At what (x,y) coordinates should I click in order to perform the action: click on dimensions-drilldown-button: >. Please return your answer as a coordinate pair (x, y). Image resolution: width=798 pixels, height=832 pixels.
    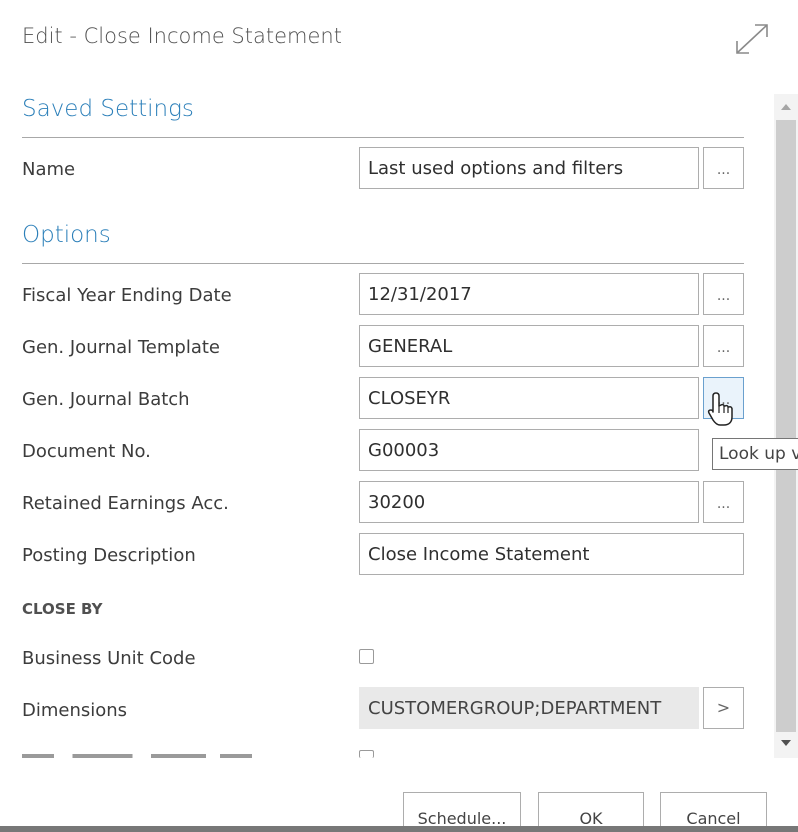
    Looking at the image, I should click on (723, 708).